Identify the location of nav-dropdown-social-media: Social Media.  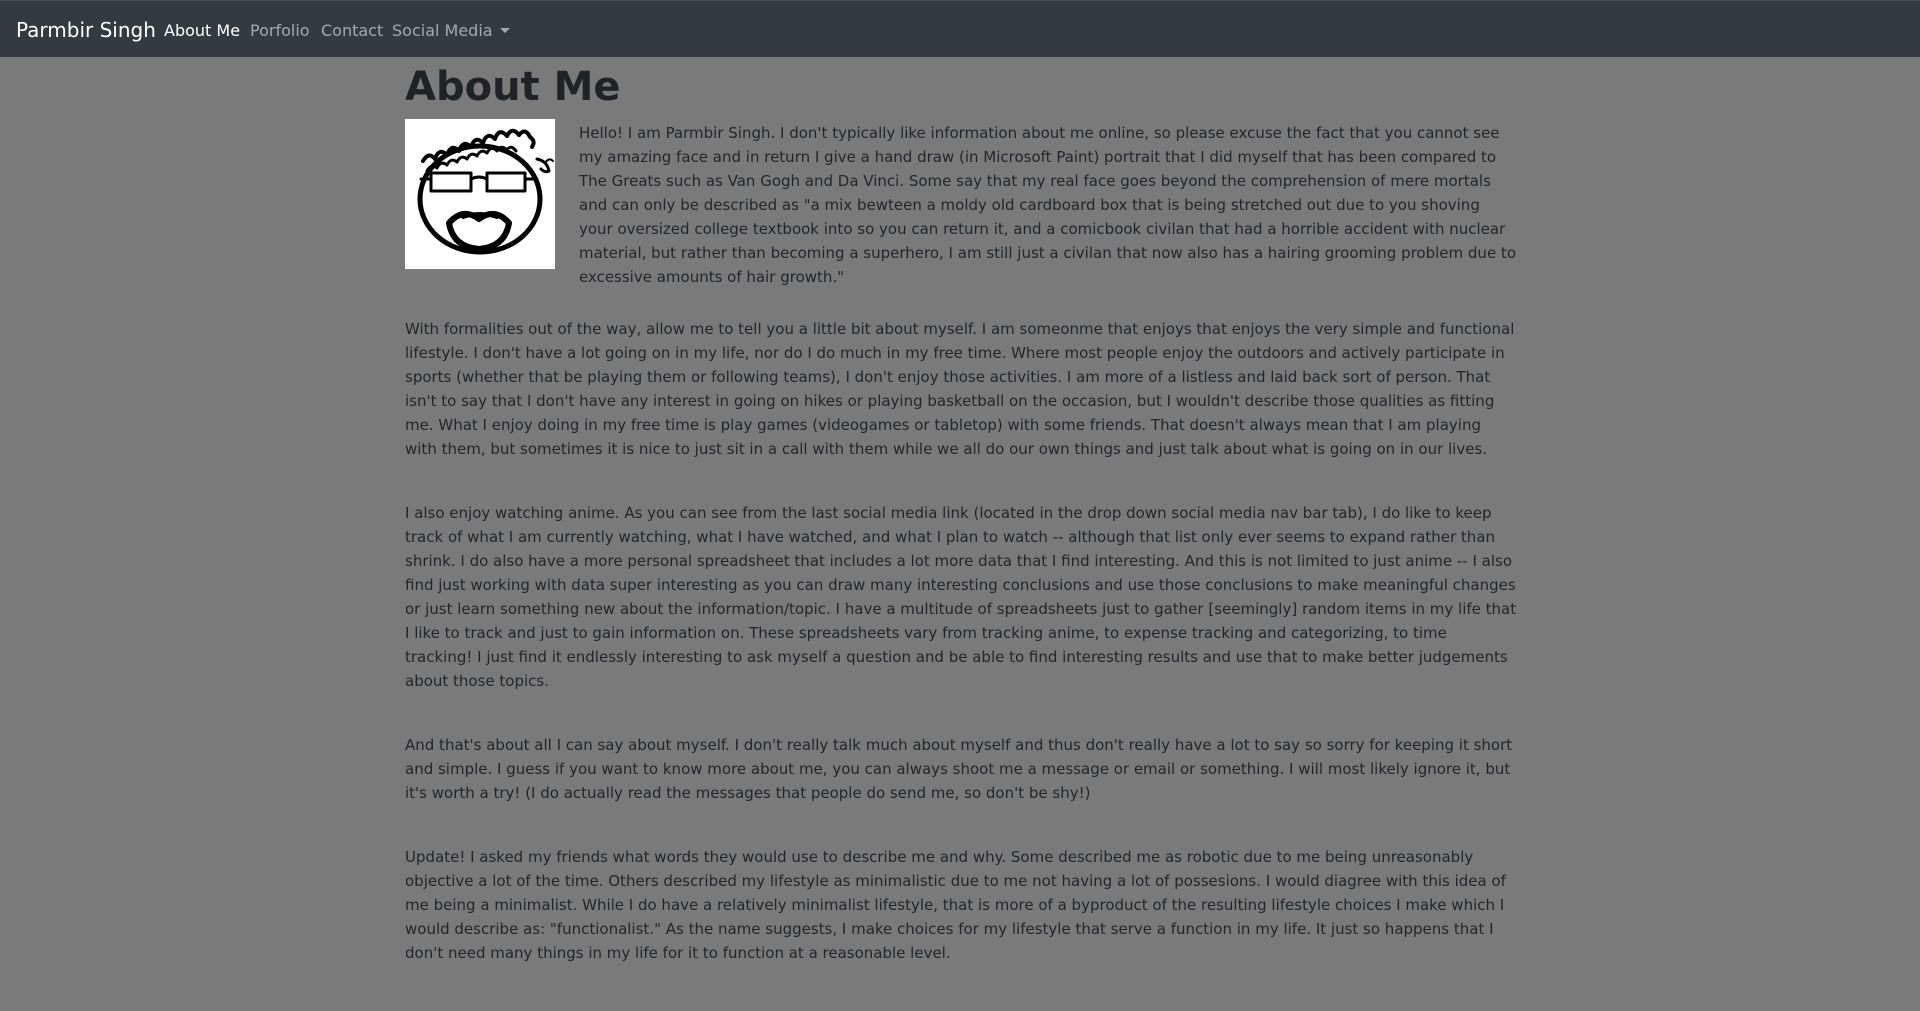
(451, 31).